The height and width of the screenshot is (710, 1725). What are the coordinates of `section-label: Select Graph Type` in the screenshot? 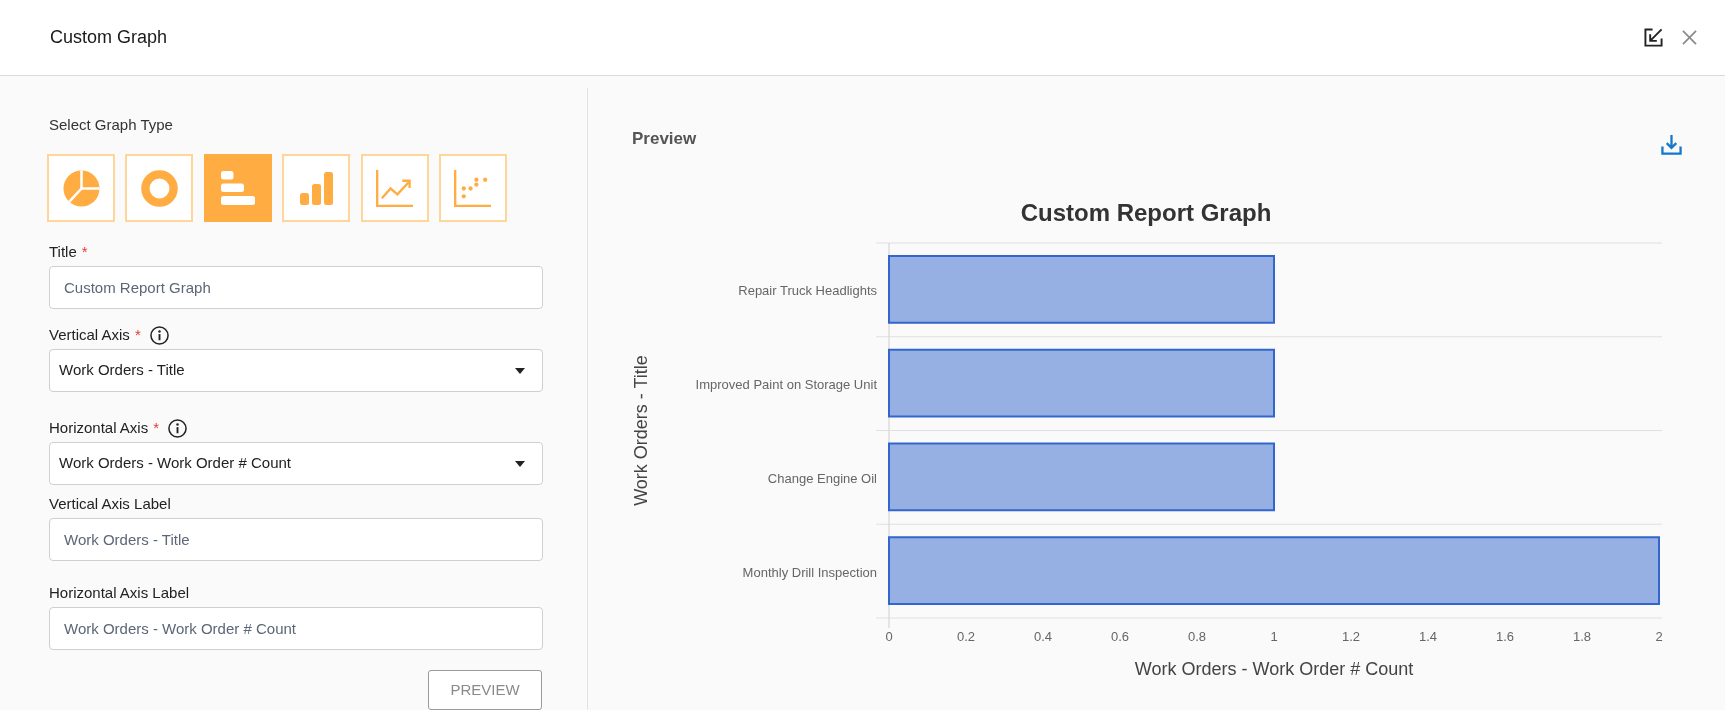 It's located at (111, 125).